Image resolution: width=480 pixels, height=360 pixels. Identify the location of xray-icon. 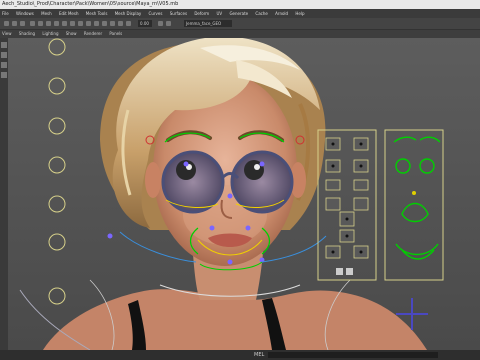
(88, 23).